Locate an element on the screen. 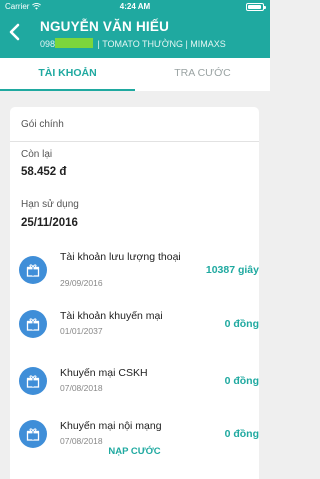 This screenshot has height=479, width=320. account-name: Tài khoản lưu lượng thoại is located at coordinates (120, 257).